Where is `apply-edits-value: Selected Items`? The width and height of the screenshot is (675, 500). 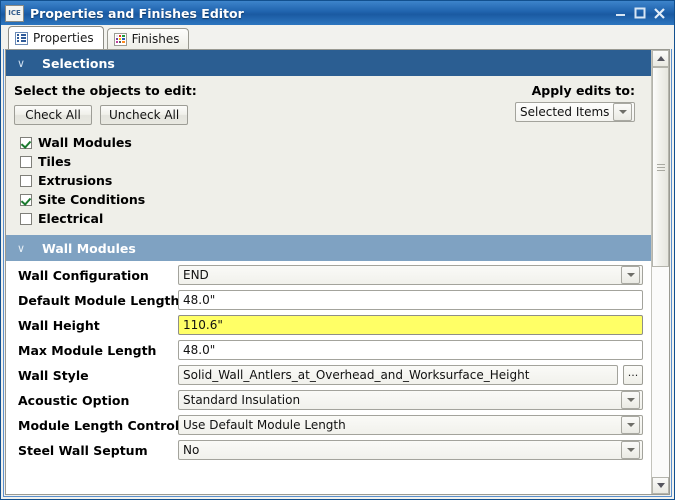 apply-edits-value: Selected Items is located at coordinates (565, 112).